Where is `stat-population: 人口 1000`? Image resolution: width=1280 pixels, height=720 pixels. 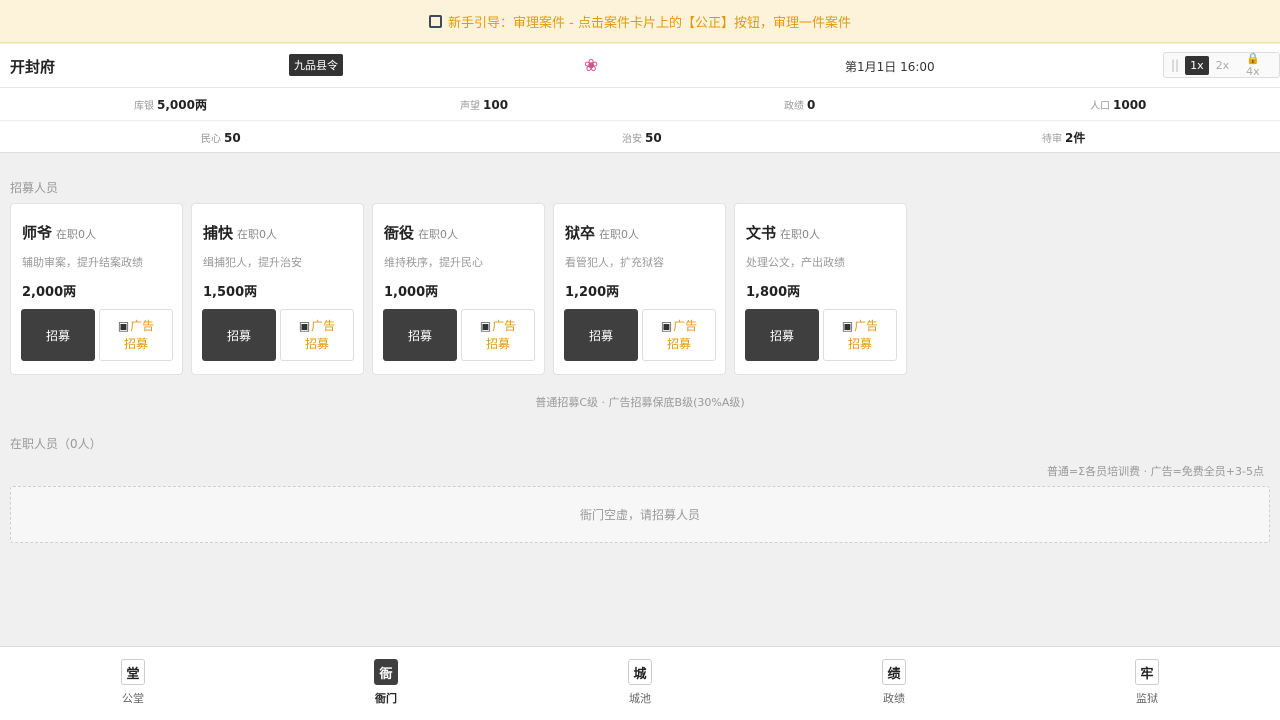
stat-population: 人口 1000 is located at coordinates (1118, 105).